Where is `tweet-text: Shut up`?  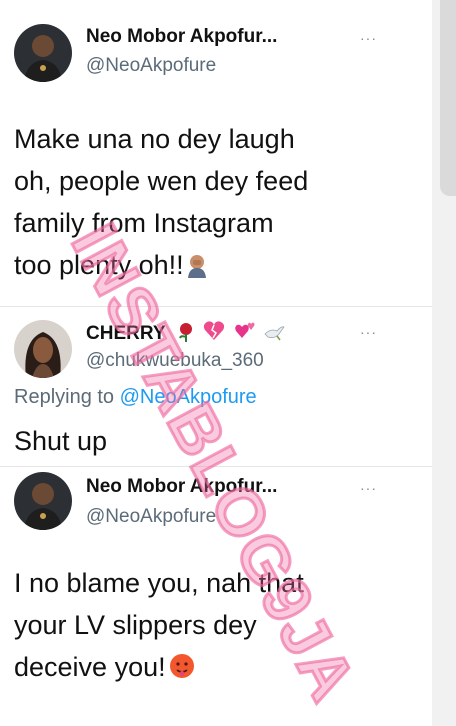
tweet-text: Shut up is located at coordinates (60, 441).